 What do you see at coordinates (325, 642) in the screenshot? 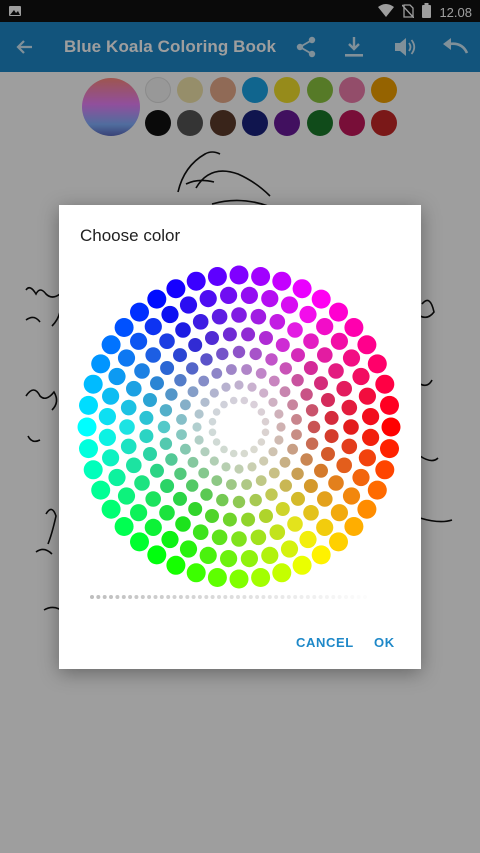
I see `cancel-button: CANCEL` at bounding box center [325, 642].